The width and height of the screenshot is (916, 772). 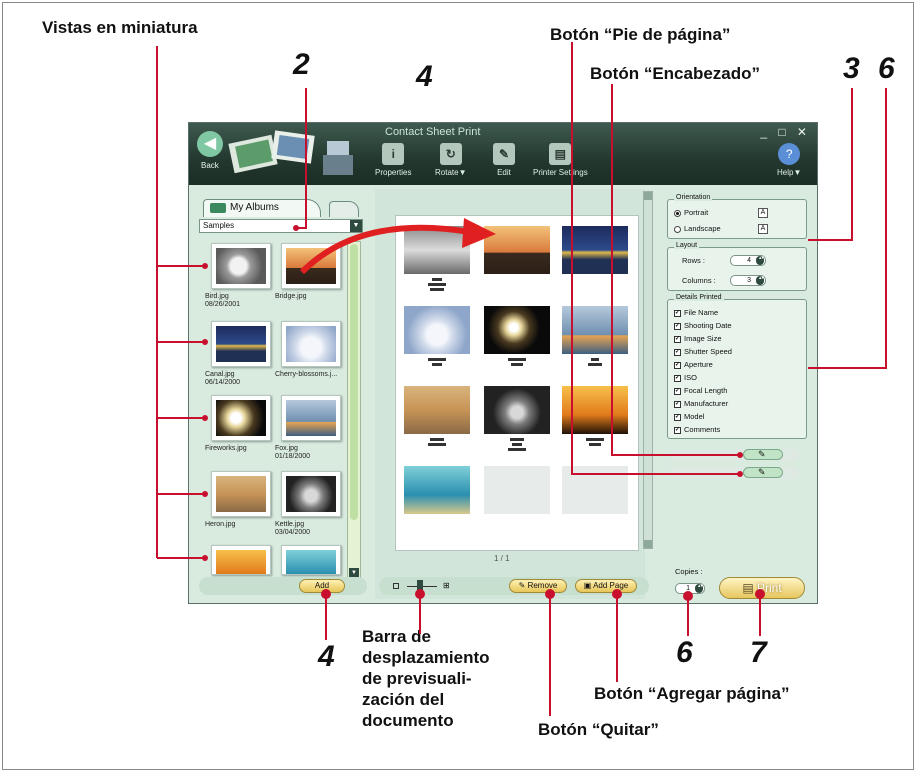 What do you see at coordinates (693, 364) in the screenshot?
I see `check-aperture: ✓ Aperture` at bounding box center [693, 364].